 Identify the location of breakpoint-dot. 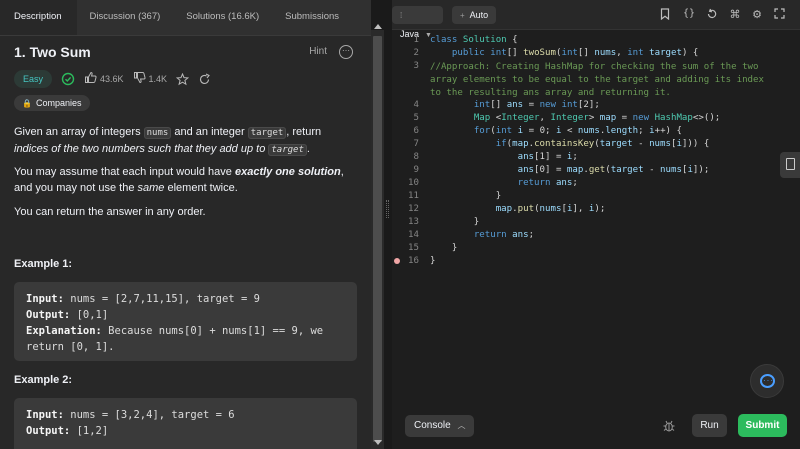
(397, 261).